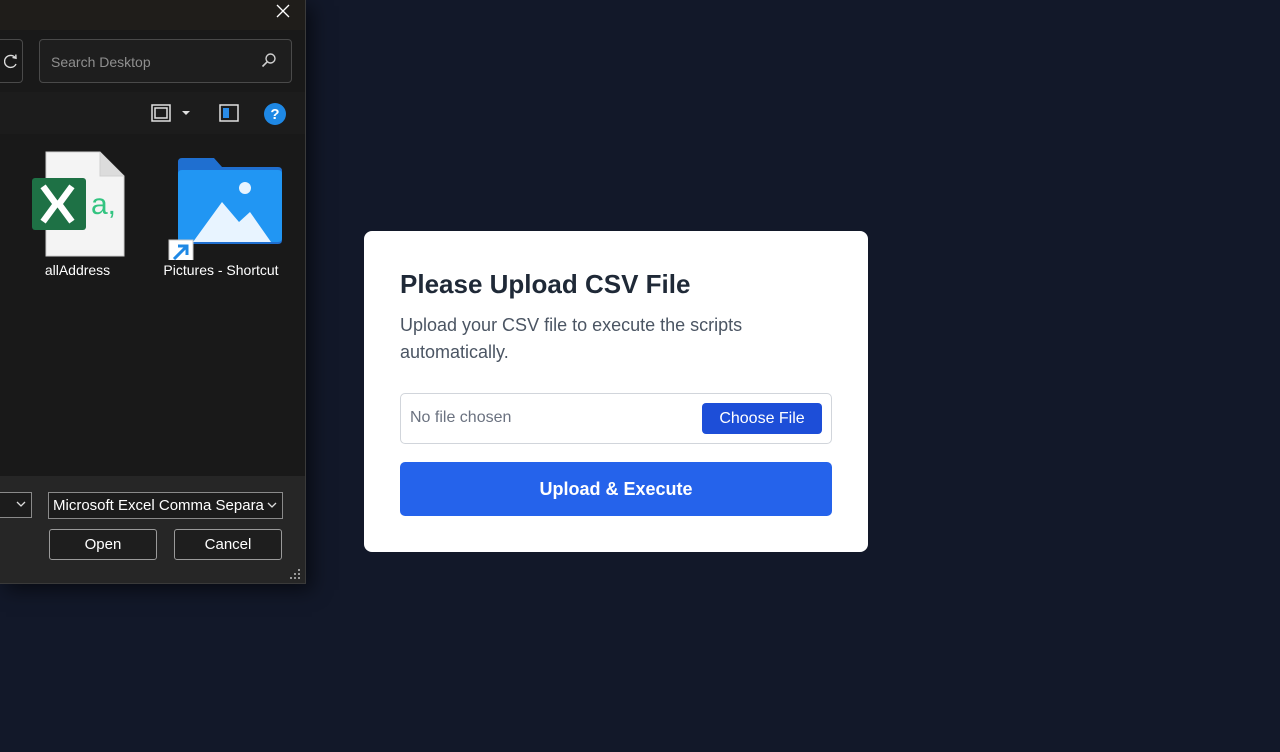  Describe the element at coordinates (103, 204) in the screenshot. I see `svg-text: a,` at that location.